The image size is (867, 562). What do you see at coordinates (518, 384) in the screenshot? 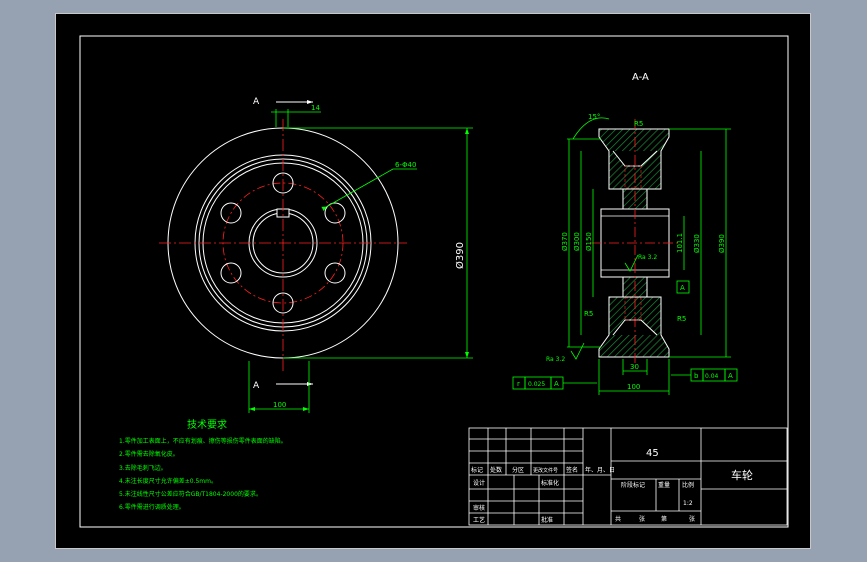
I see `svg-text: r` at bounding box center [518, 384].